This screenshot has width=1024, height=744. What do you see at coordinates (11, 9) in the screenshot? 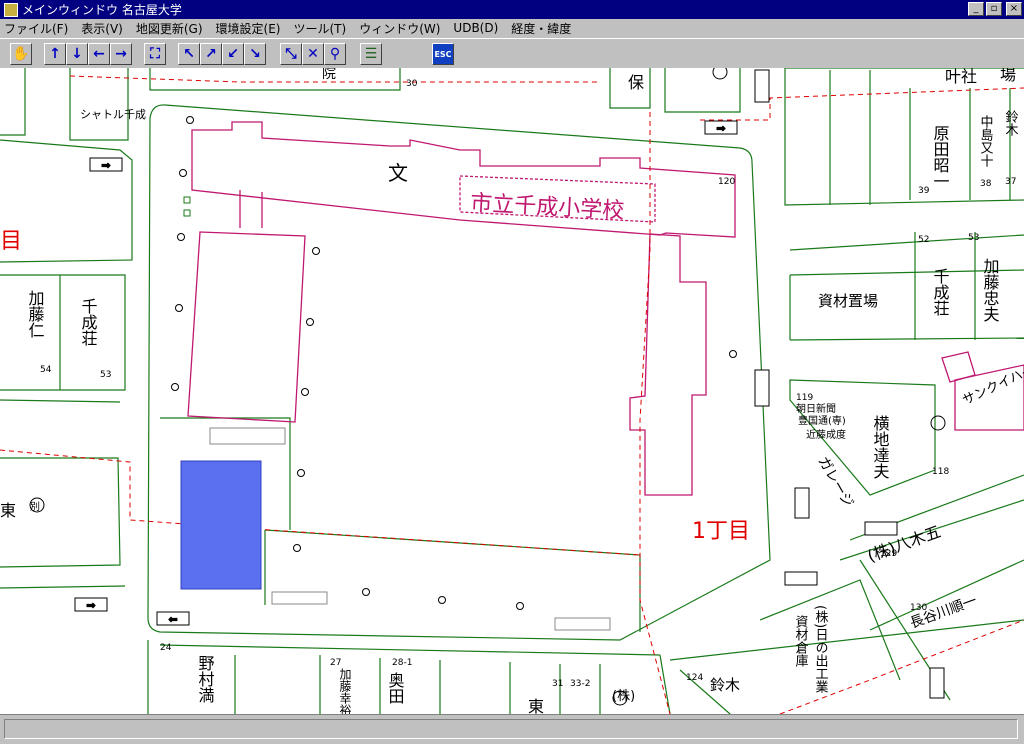
I see `app-icon` at bounding box center [11, 9].